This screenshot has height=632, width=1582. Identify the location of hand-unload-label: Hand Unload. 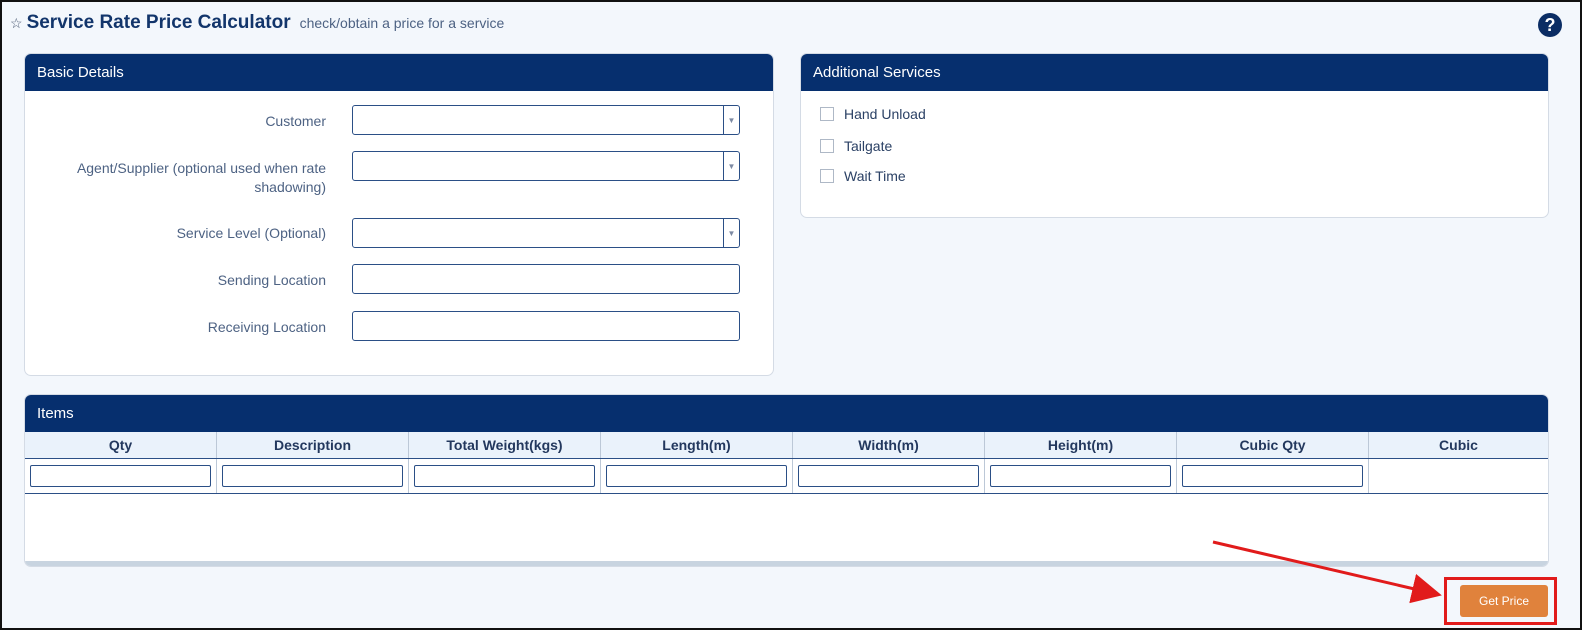
(885, 114).